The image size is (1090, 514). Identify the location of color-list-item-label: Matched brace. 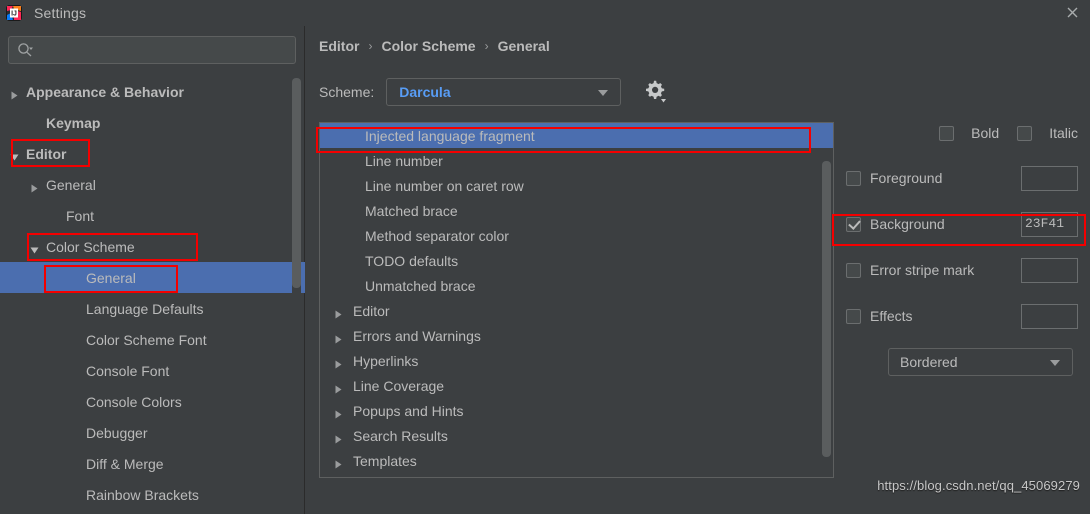
(411, 210).